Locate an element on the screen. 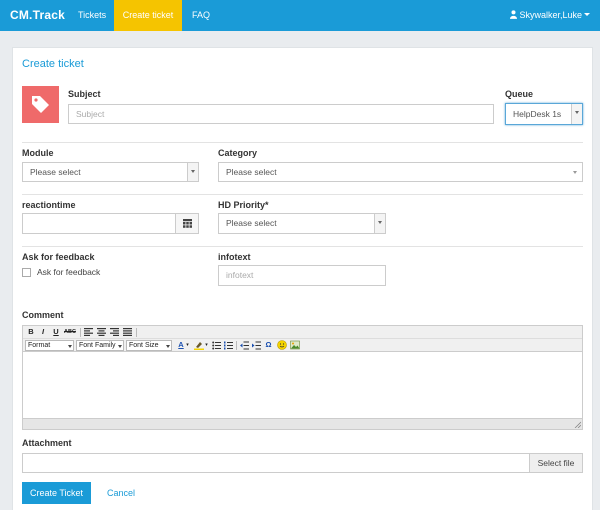  italic-icon: I is located at coordinates (43, 332).